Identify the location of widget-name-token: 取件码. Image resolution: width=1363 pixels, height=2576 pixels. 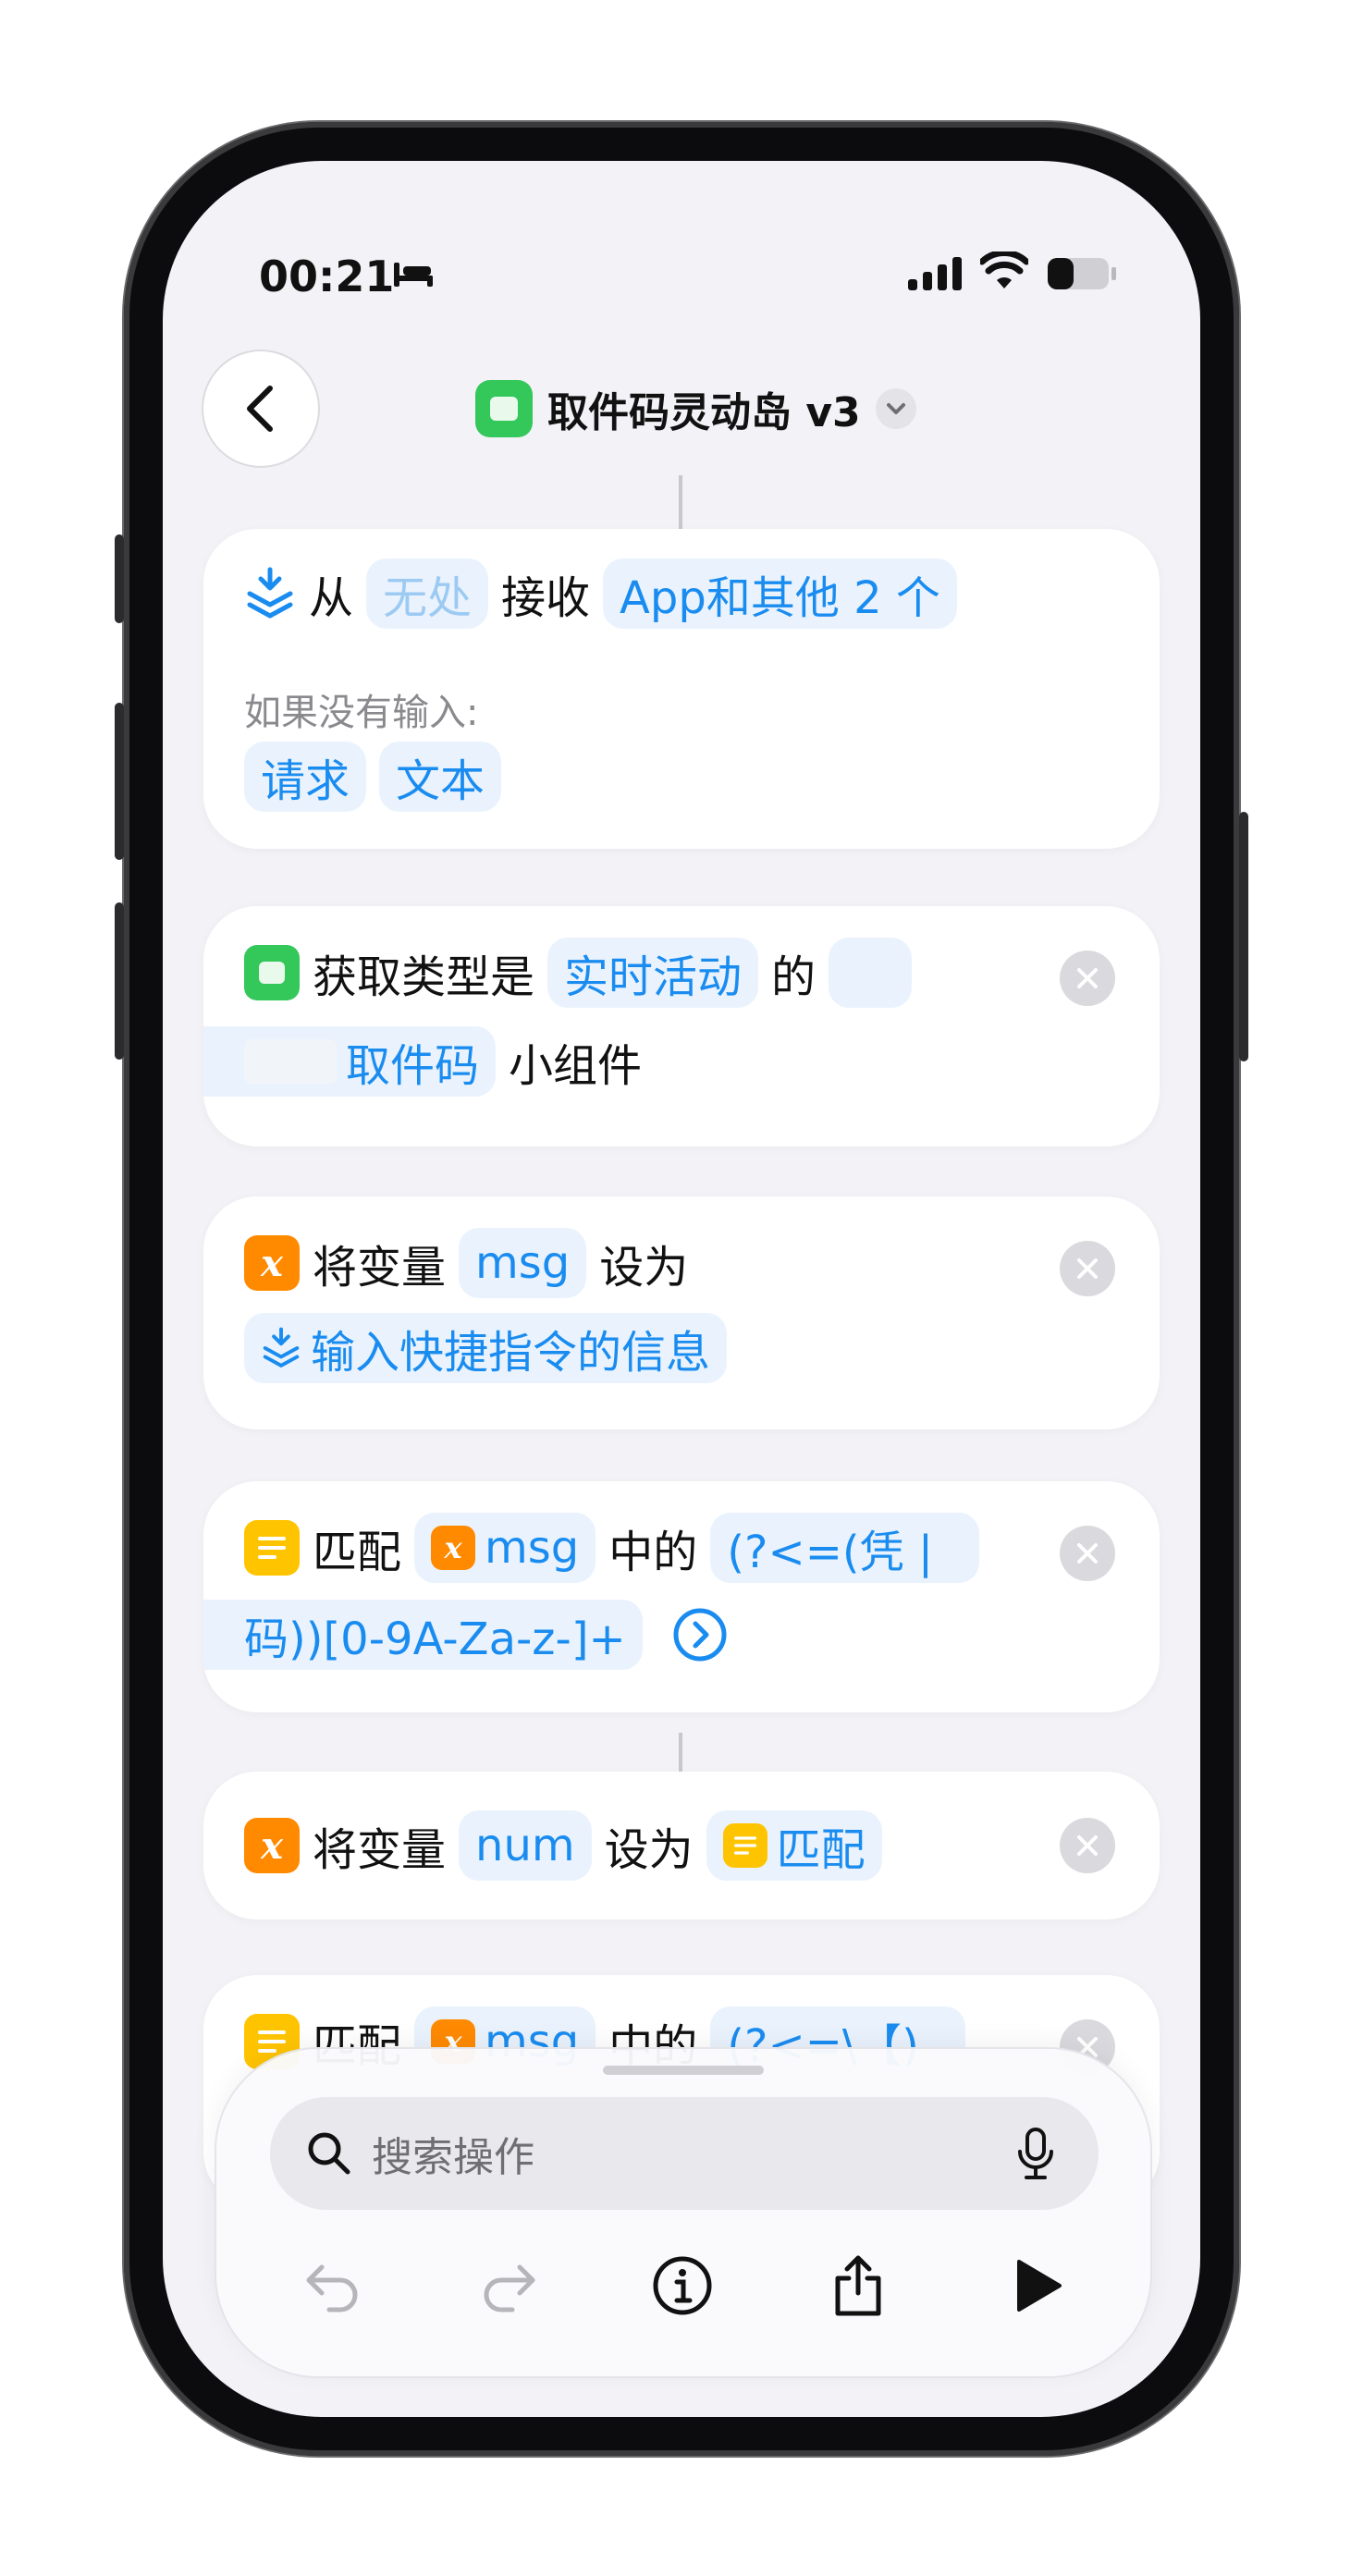
(350, 1061).